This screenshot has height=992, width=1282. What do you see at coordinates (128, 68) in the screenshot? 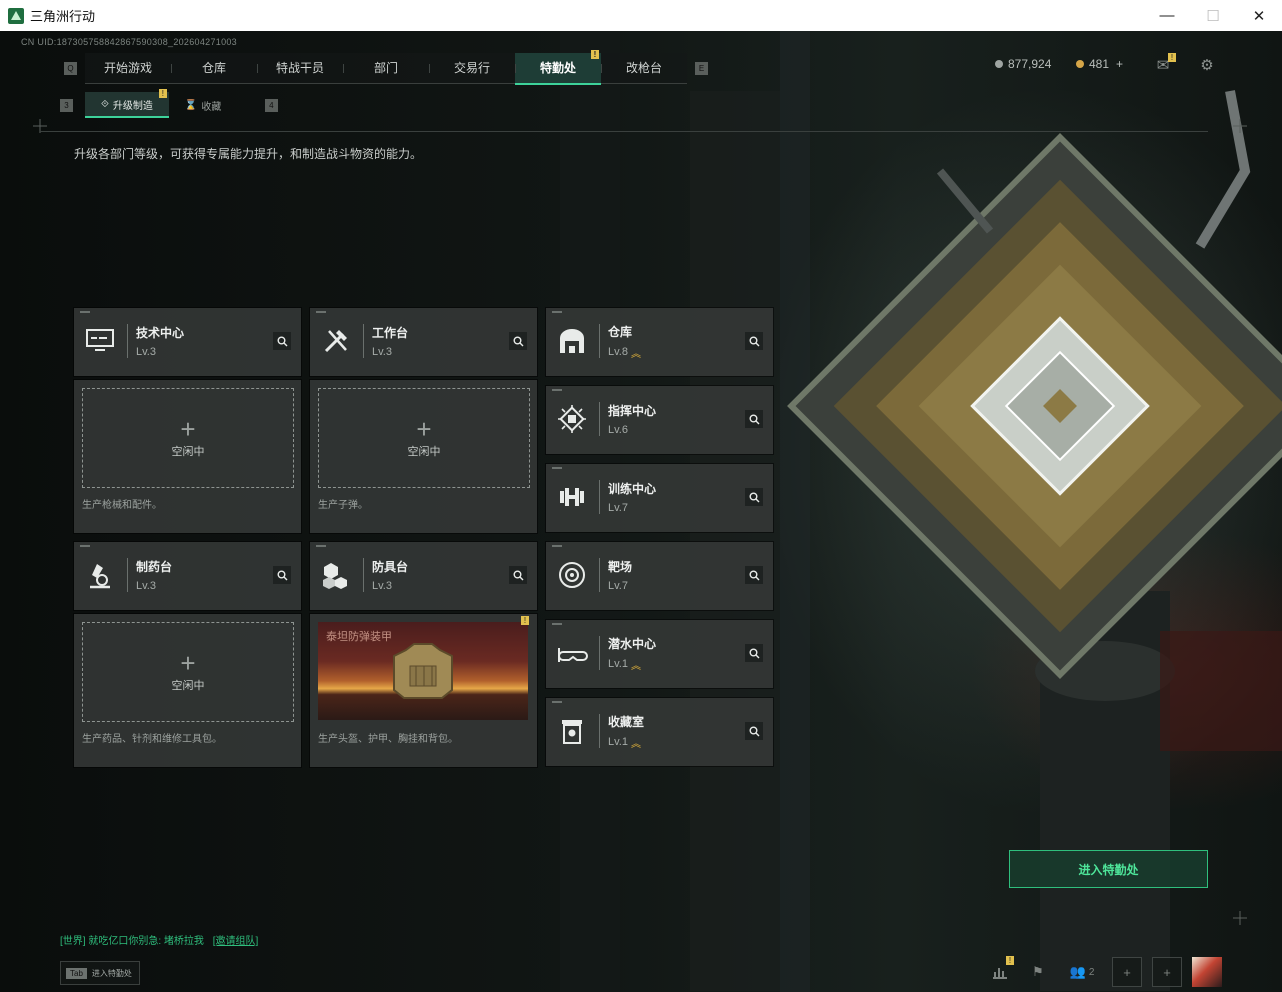
I see `tab-start-game: 开始游戏` at bounding box center [128, 68].